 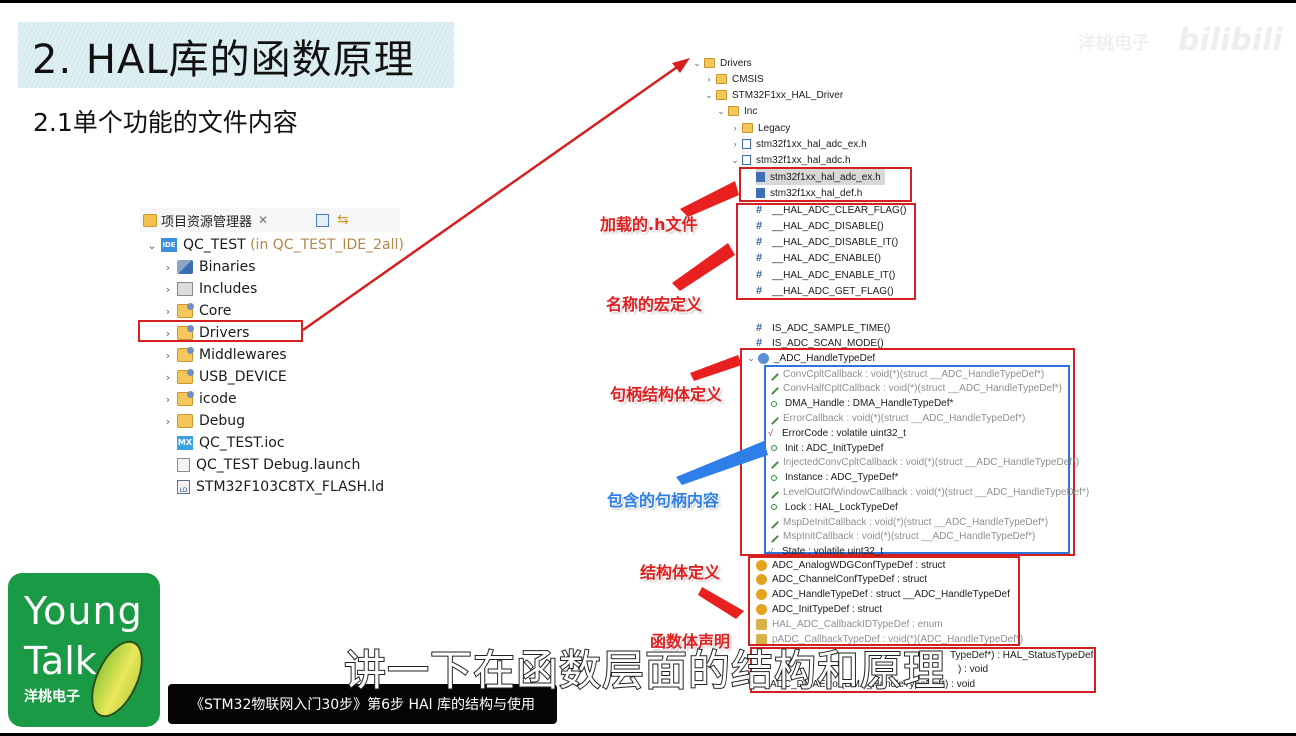 What do you see at coordinates (196, 311) in the screenshot?
I see `tree-item-core: › Core` at bounding box center [196, 311].